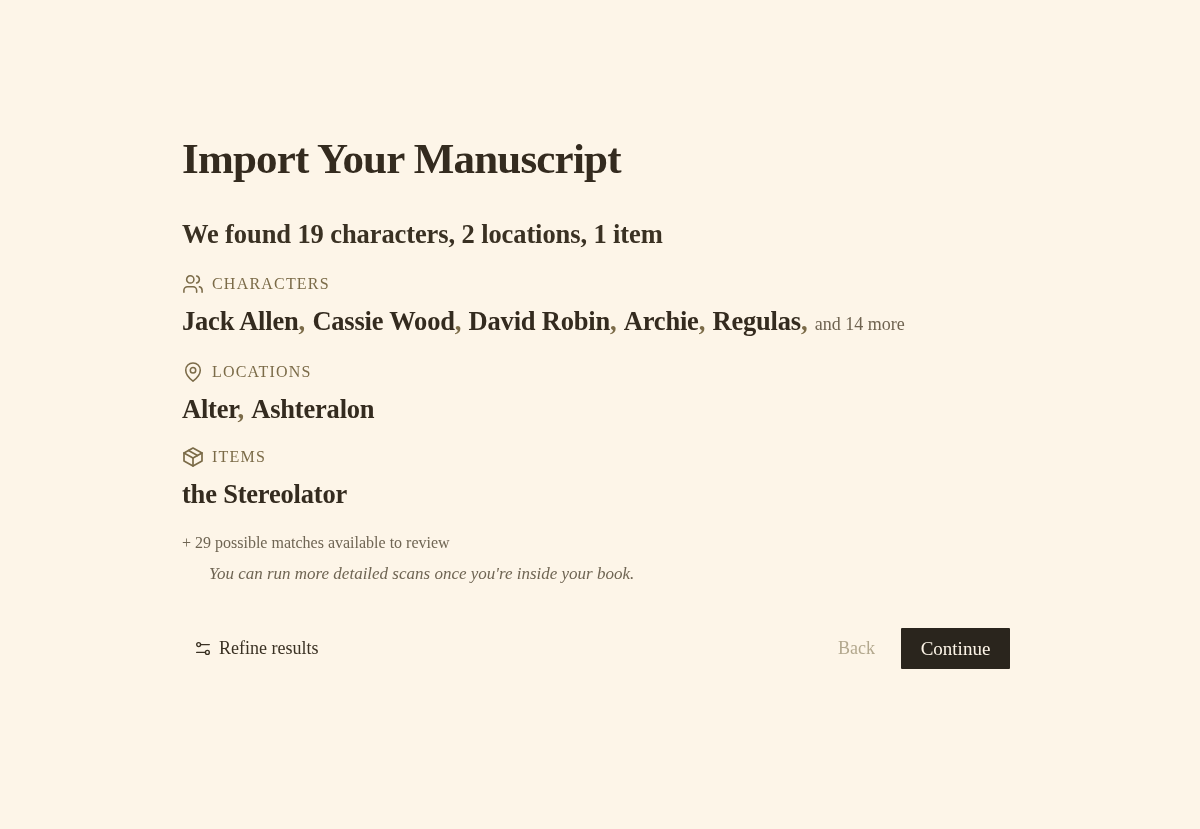 Image resolution: width=1200 pixels, height=829 pixels. What do you see at coordinates (239, 457) in the screenshot?
I see `section-label: ITEMS` at bounding box center [239, 457].